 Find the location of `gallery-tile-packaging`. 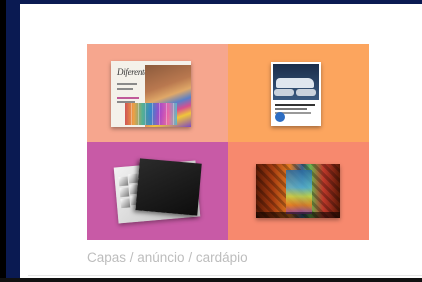

gallery-tile-packaging is located at coordinates (157, 191).